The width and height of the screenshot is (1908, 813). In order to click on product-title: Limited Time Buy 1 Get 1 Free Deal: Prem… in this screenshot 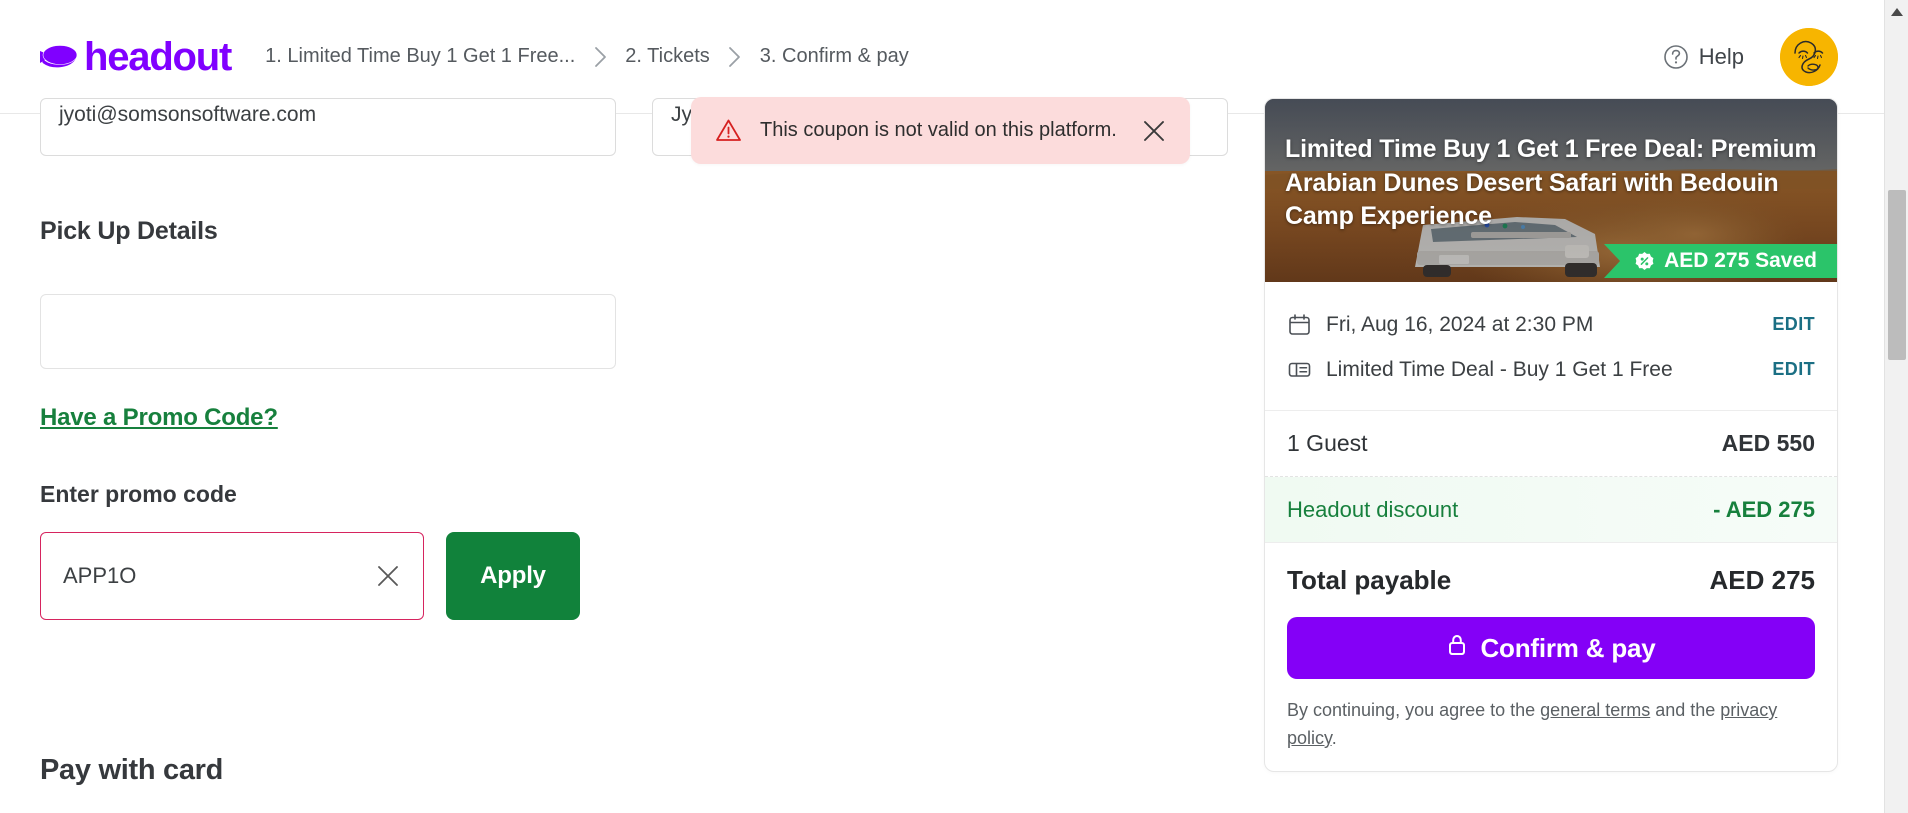, I will do `click(1551, 182)`.